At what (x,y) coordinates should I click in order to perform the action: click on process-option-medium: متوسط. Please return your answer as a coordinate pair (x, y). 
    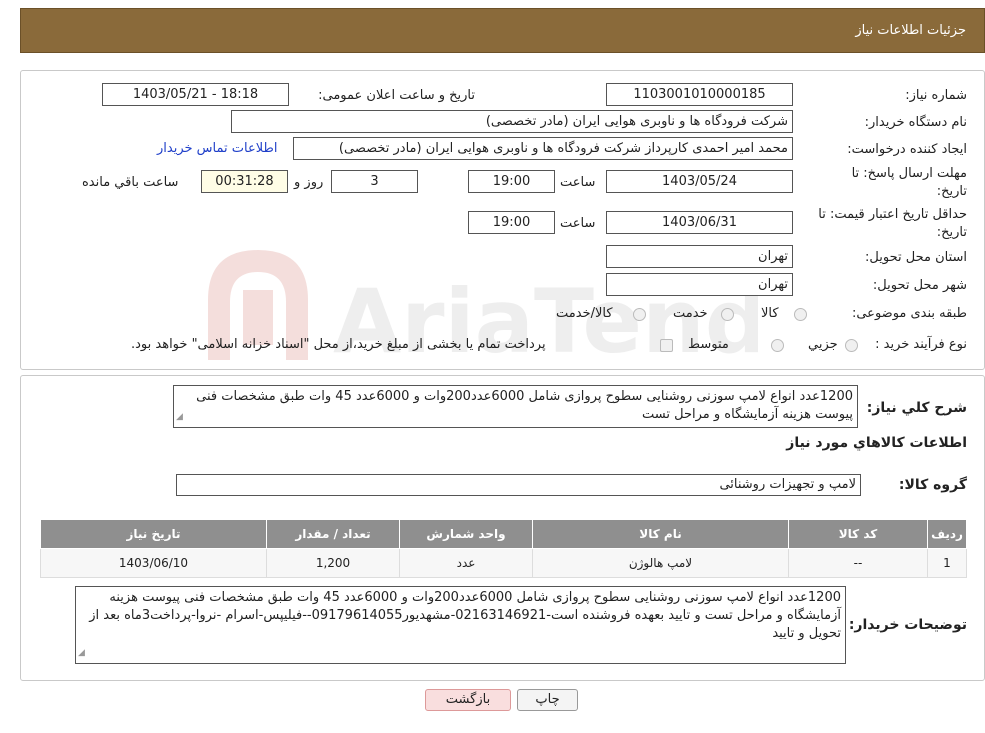
    Looking at the image, I should click on (708, 344).